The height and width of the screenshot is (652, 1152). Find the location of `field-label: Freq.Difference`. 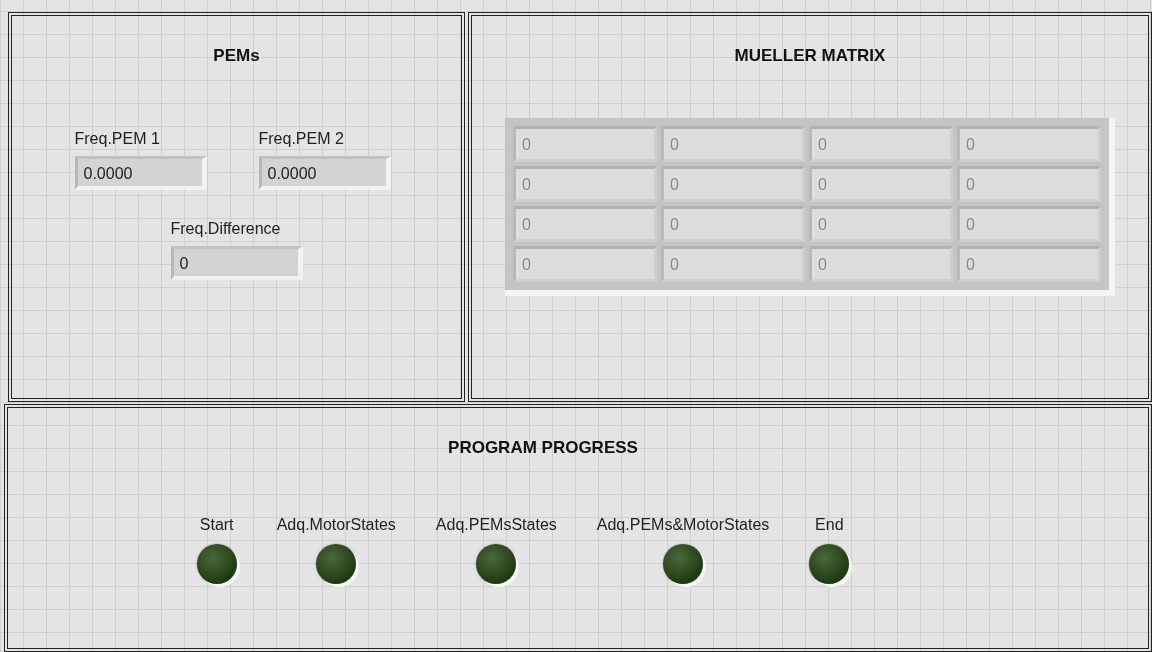

field-label: Freq.Difference is located at coordinates (226, 229).